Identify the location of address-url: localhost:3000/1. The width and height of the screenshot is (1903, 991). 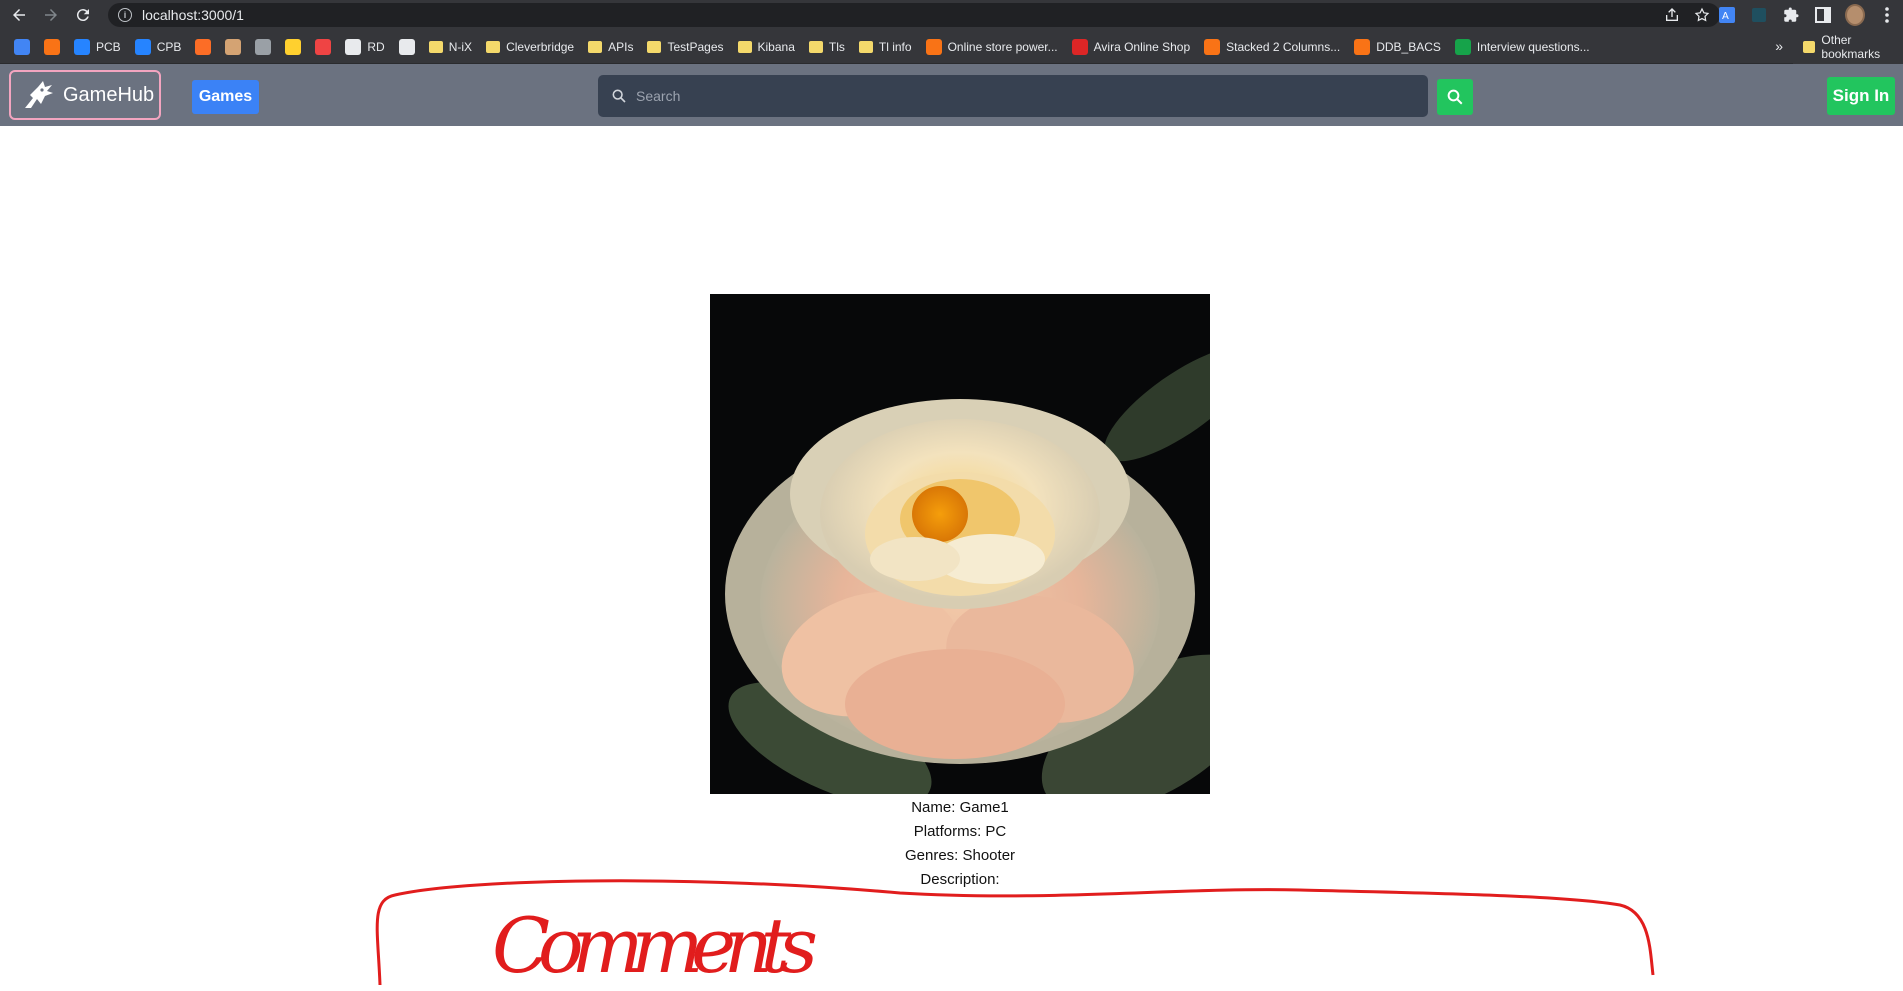
(193, 15).